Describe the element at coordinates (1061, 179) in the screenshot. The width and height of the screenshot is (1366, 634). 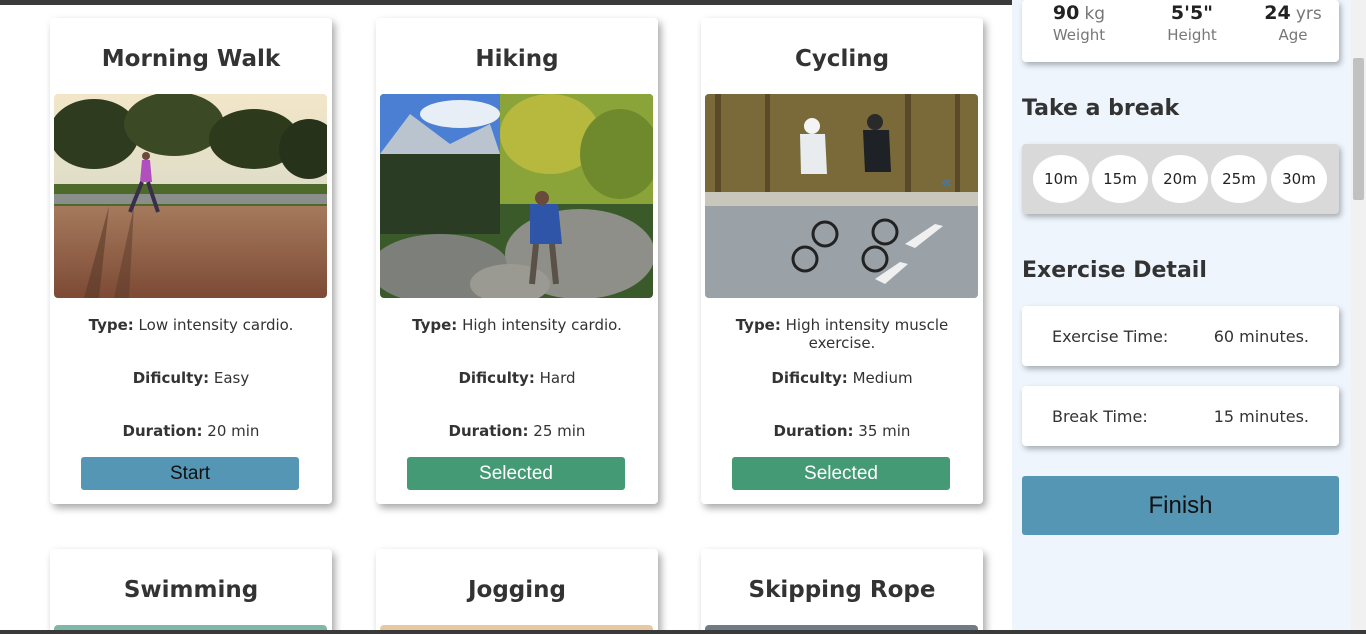
I see `break-option-10m: 10m` at that location.